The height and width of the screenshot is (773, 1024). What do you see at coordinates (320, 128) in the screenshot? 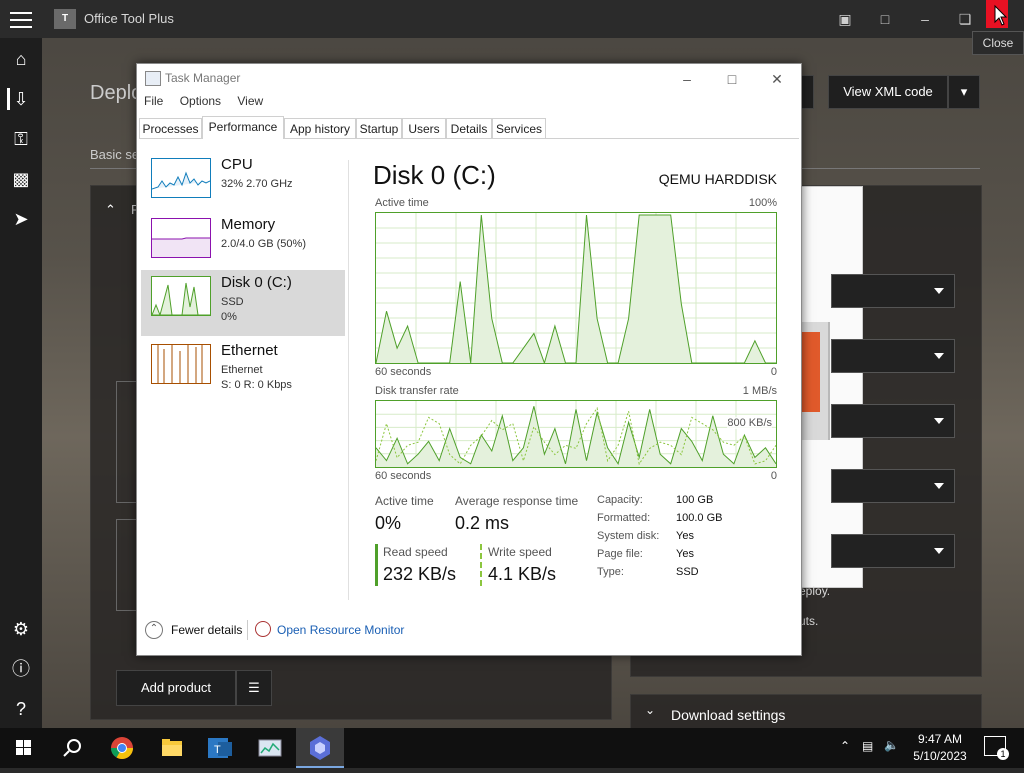
I see `tab-app-history: App history` at bounding box center [320, 128].